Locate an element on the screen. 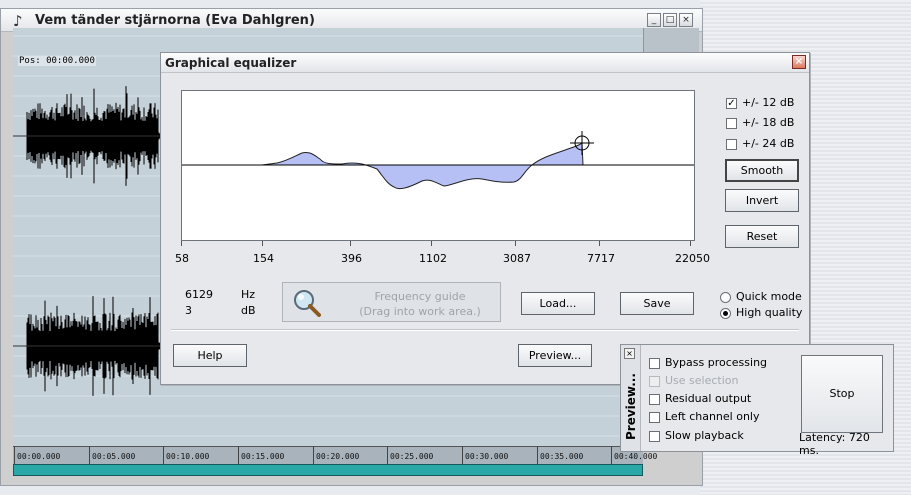  range-24db-checkbox: +/- 24 dB is located at coordinates (760, 143).